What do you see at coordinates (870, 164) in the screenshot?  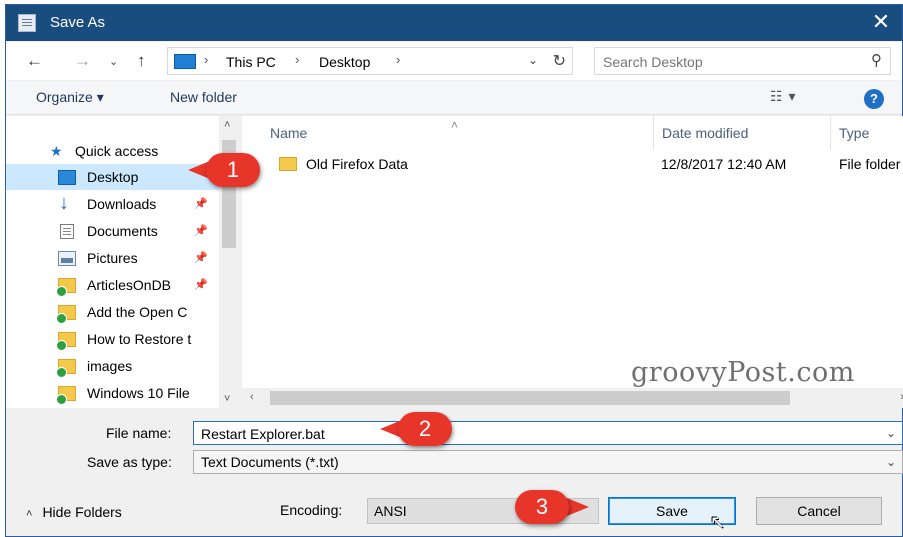 I see `file-type-cell: File folder` at bounding box center [870, 164].